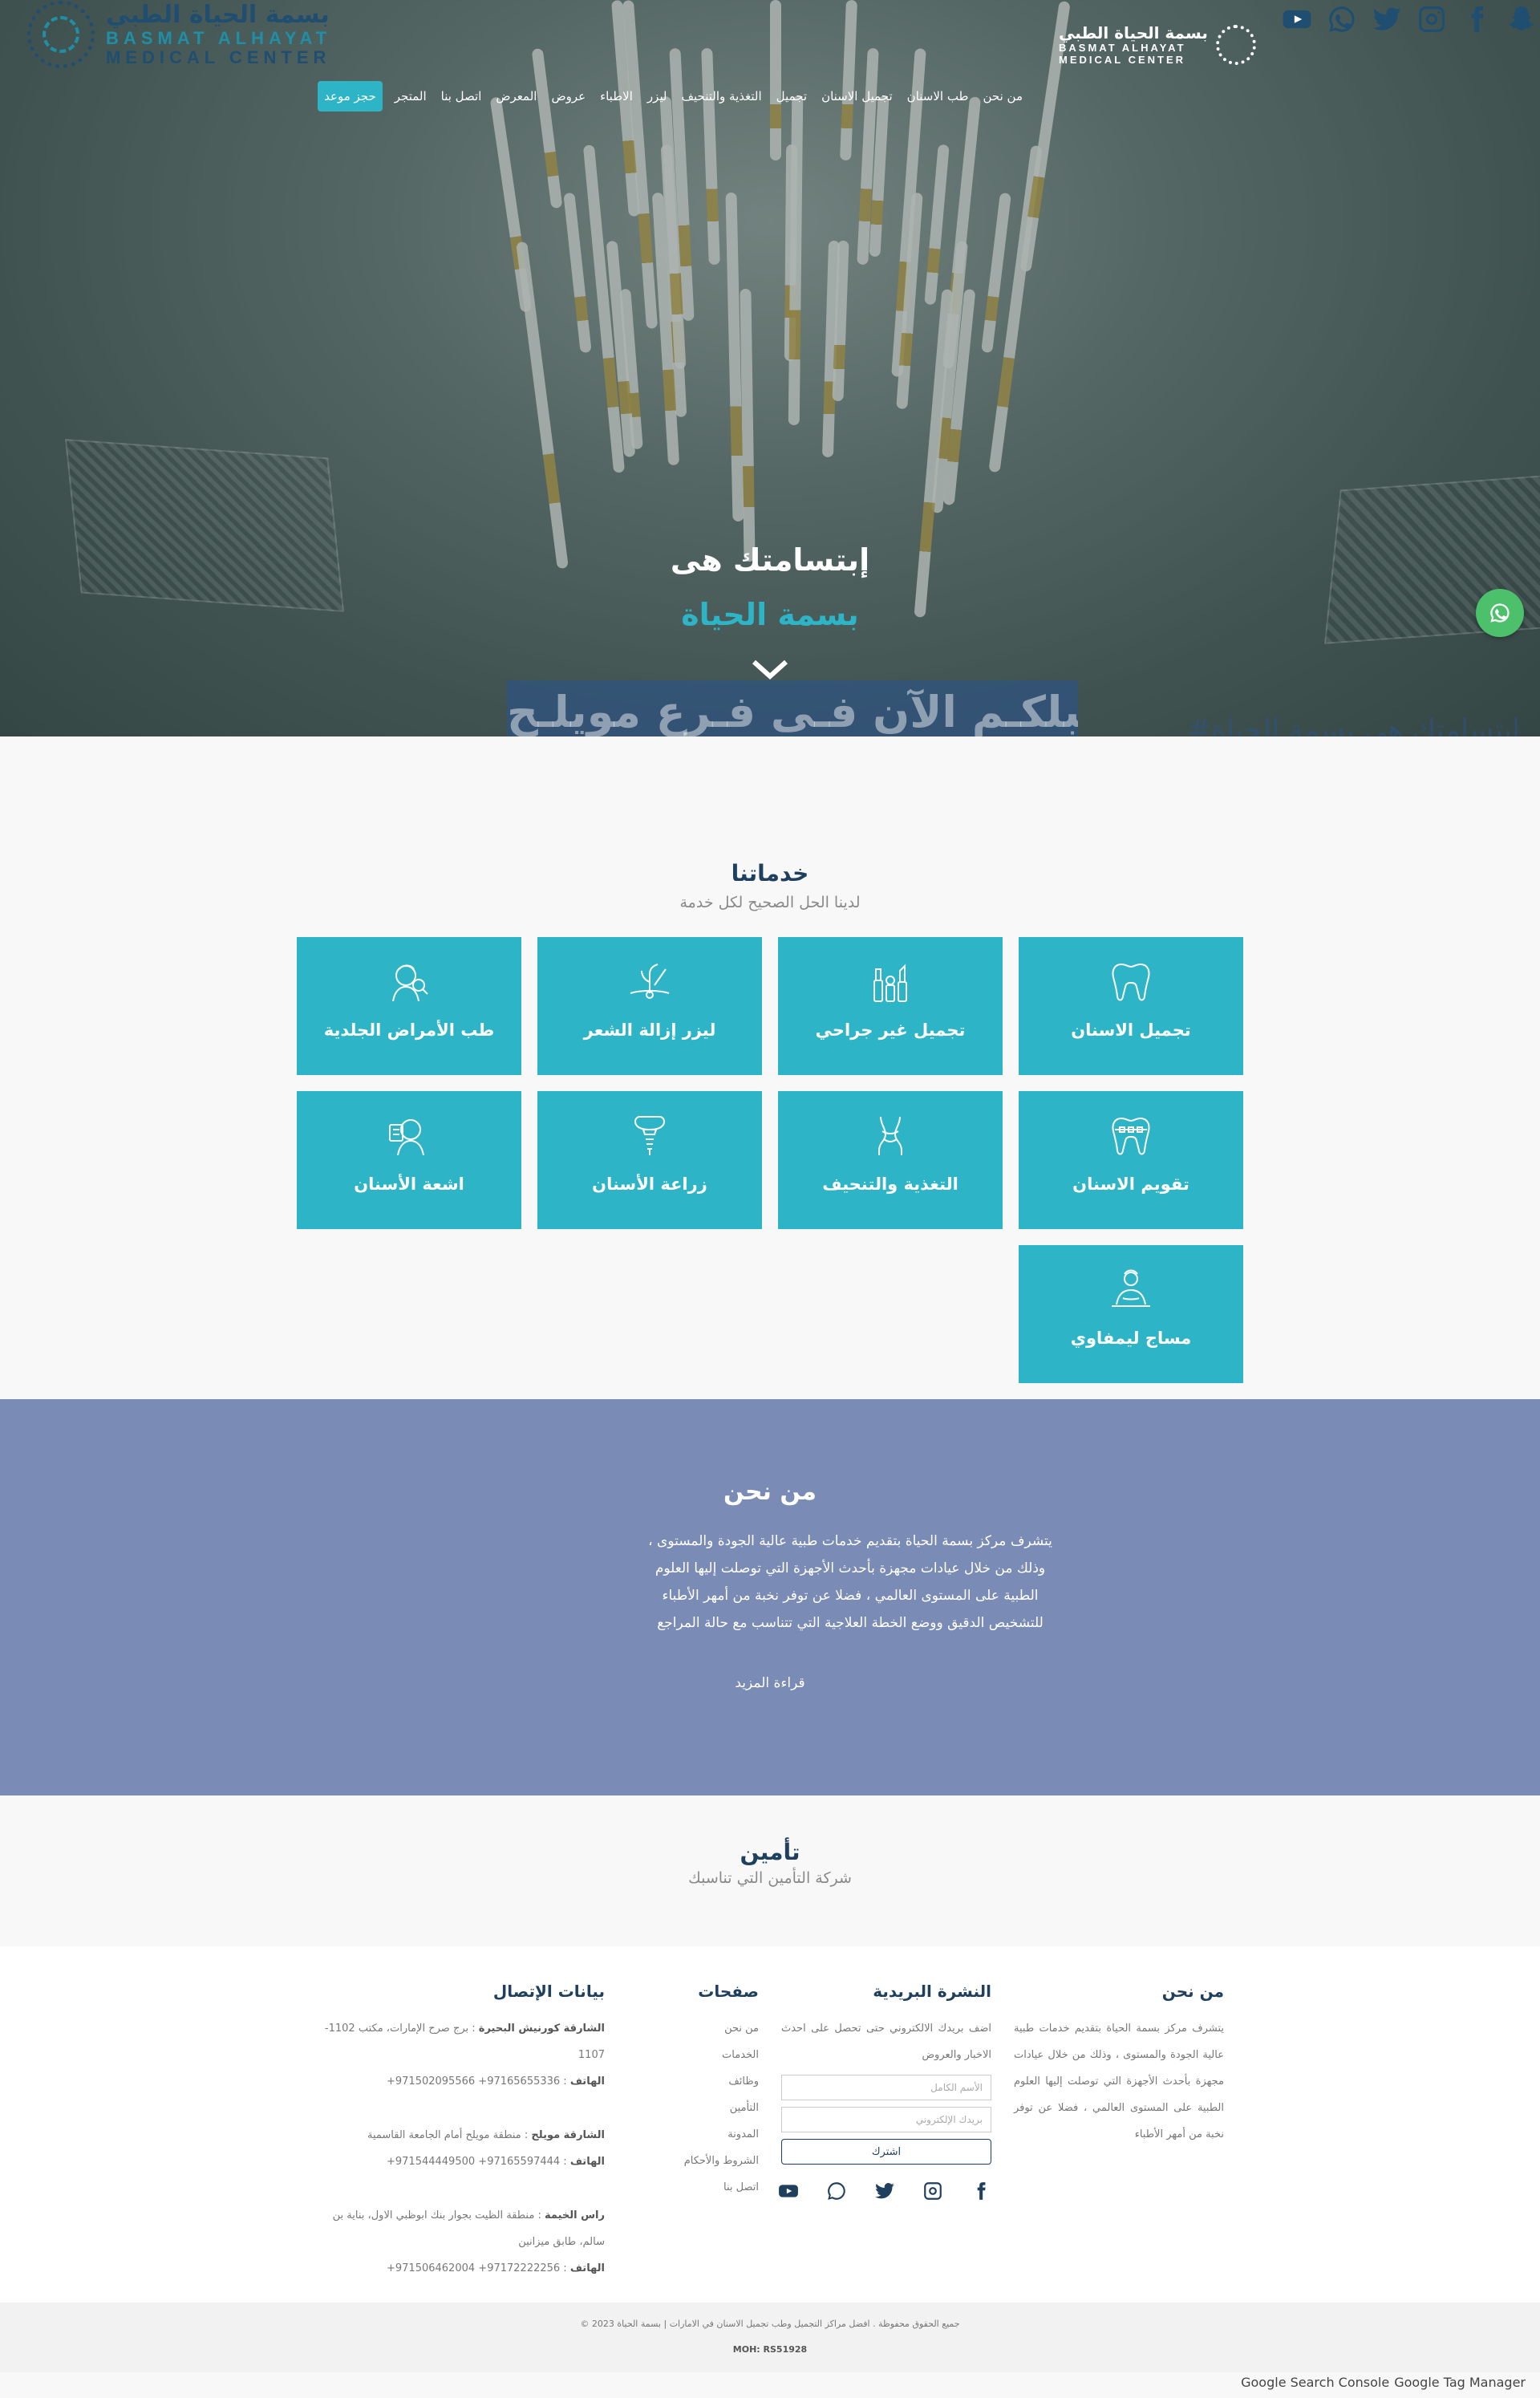 Image resolution: width=1540 pixels, height=2398 pixels. Describe the element at coordinates (692, 2108) in the screenshot. I see `footer-link-insurance: التأمين` at that location.